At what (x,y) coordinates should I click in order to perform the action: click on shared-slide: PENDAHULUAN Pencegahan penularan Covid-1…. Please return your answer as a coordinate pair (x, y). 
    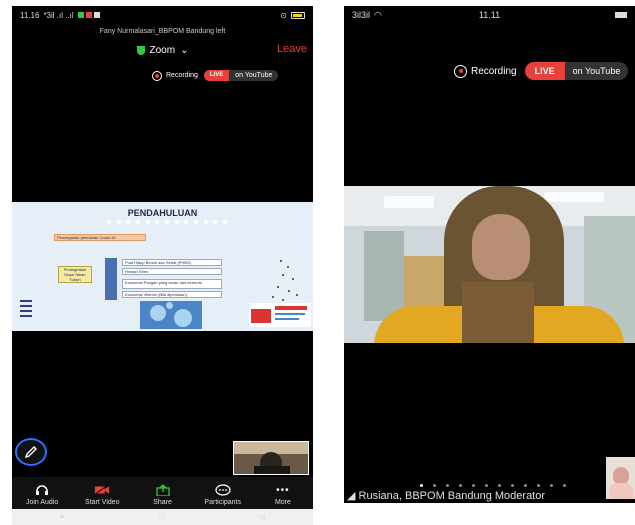
    Looking at the image, I should click on (162, 266).